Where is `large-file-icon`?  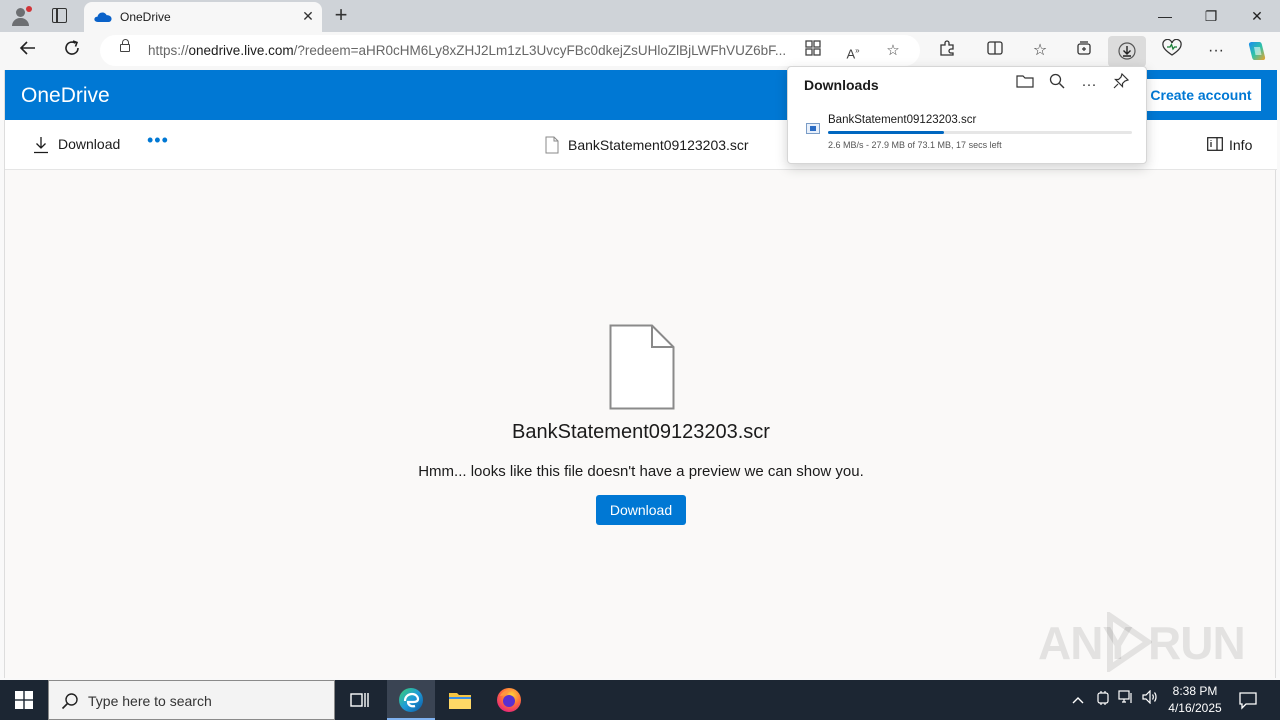
large-file-icon is located at coordinates (642, 367).